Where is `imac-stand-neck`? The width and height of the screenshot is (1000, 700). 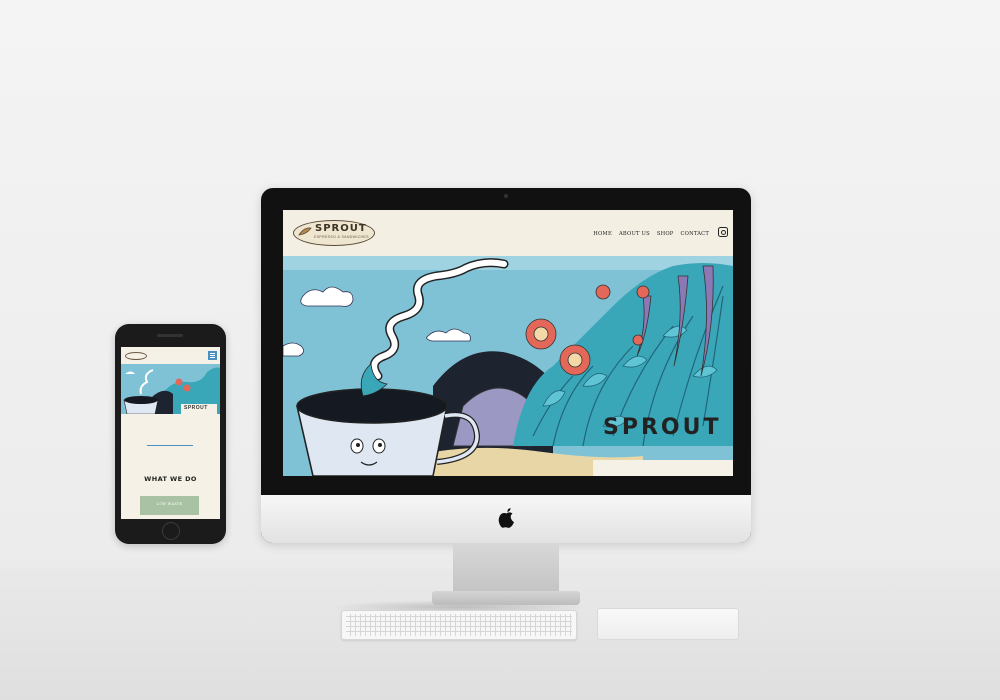 imac-stand-neck is located at coordinates (506, 569).